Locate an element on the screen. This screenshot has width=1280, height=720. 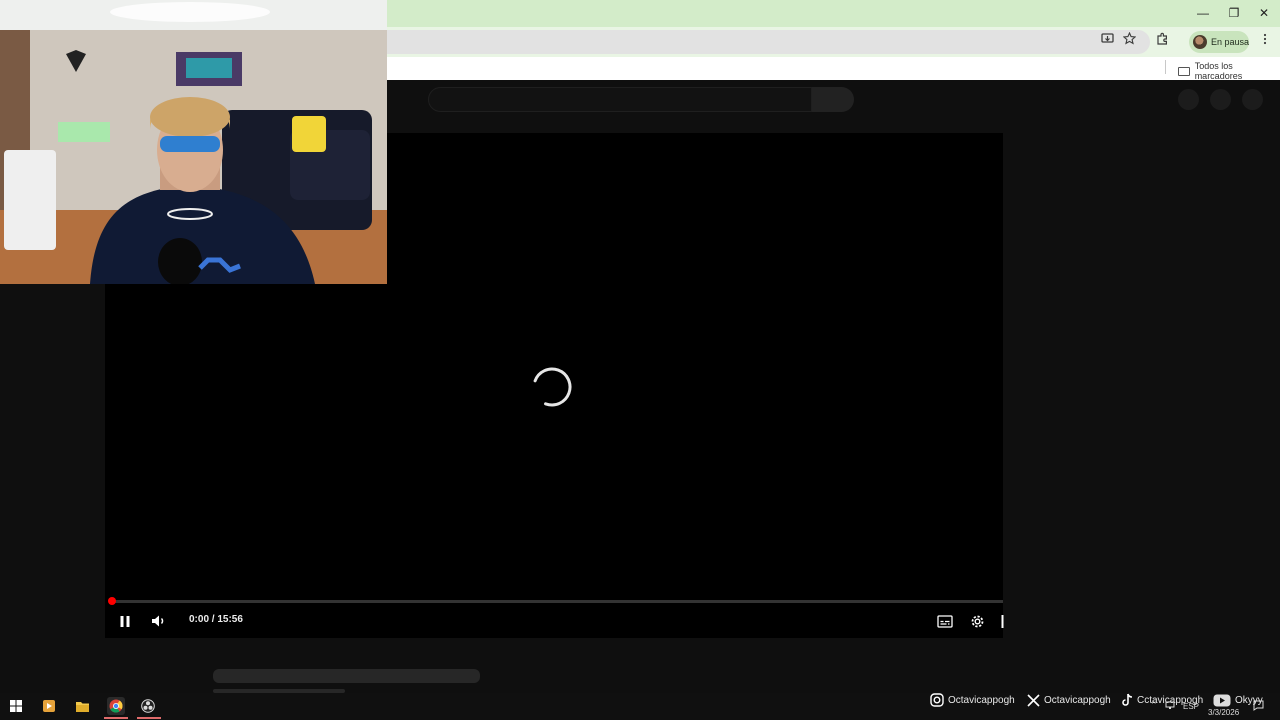
settings-gear-icon is located at coordinates (977, 621).